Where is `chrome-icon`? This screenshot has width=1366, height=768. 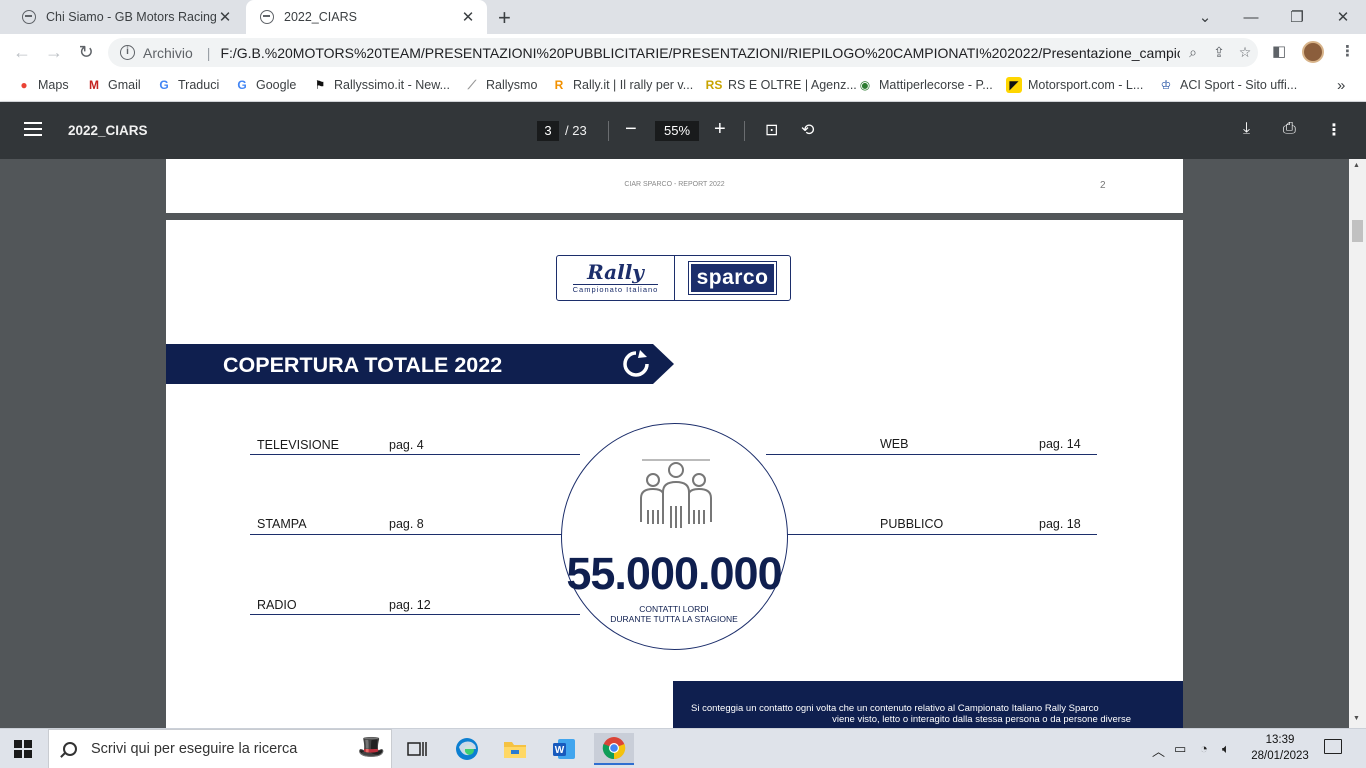
chrome-icon is located at coordinates (614, 749).